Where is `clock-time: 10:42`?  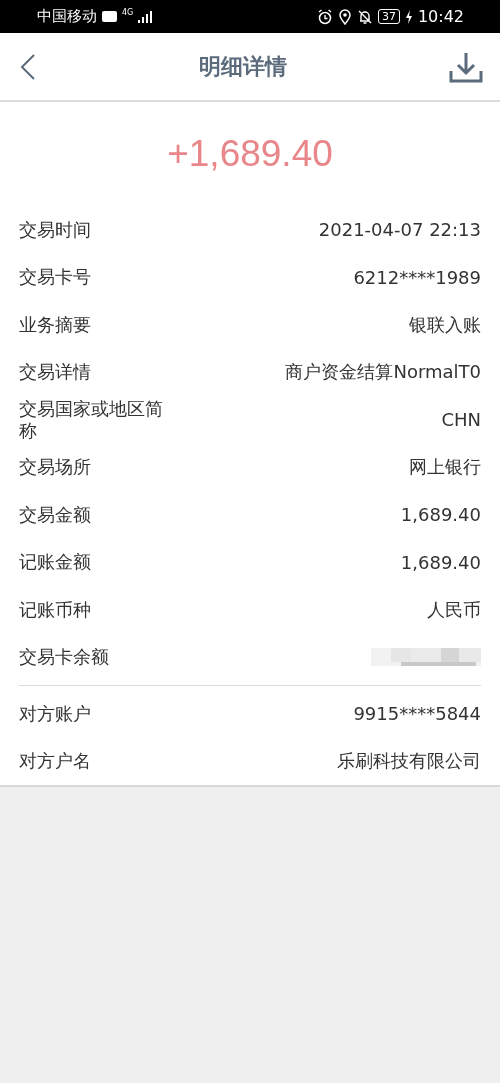
clock-time: 10:42 is located at coordinates (440, 16).